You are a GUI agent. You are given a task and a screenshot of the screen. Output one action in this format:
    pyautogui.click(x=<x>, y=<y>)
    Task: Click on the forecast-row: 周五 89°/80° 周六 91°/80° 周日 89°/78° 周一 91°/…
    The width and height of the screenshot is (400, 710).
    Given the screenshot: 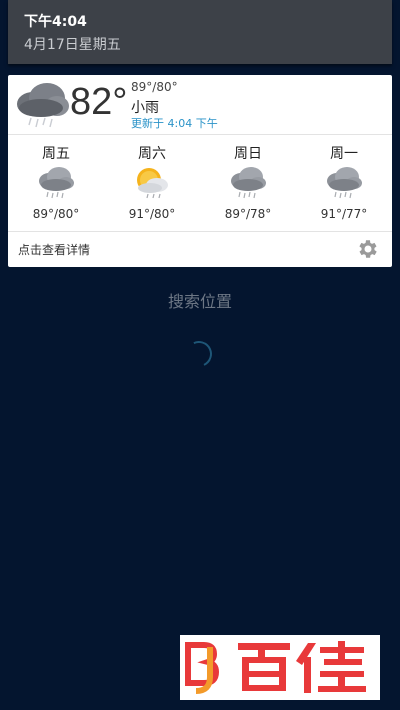 What is the action you would take?
    pyautogui.click(x=200, y=183)
    